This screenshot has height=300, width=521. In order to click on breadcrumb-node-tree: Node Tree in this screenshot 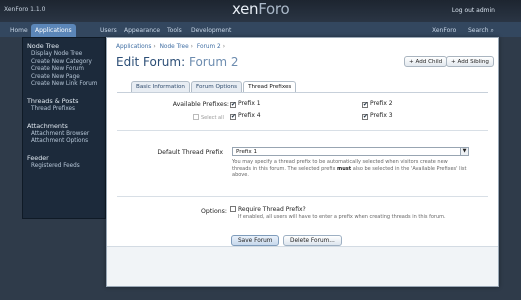, I will do `click(174, 47)`.